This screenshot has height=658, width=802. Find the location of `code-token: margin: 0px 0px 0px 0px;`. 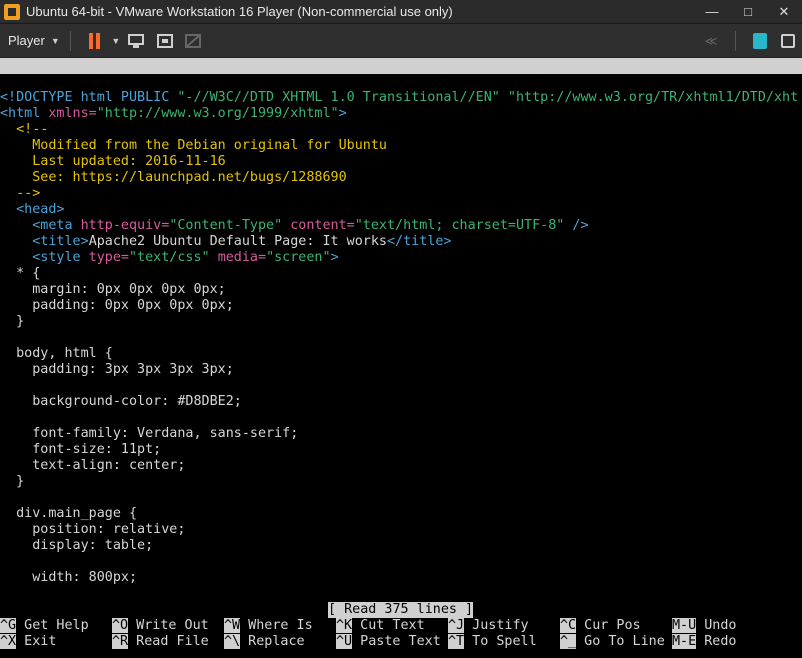

code-token: margin: 0px 0px 0px 0px; is located at coordinates (113, 289).